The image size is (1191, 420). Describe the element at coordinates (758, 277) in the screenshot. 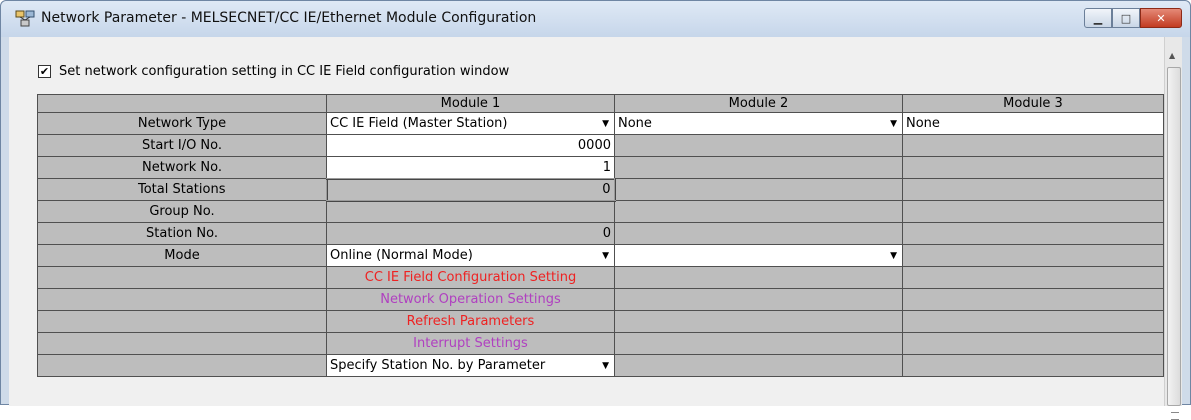

I see `cc-ie-config-module-2-cell` at that location.